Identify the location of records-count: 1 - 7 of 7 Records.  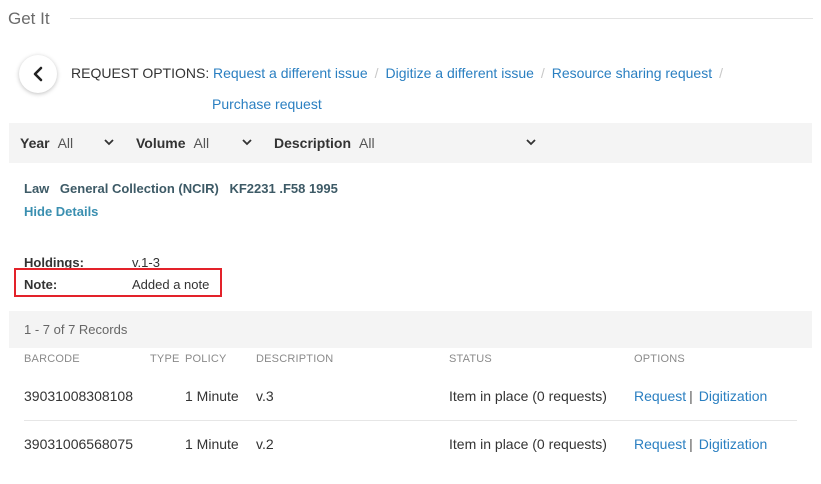
(76, 329).